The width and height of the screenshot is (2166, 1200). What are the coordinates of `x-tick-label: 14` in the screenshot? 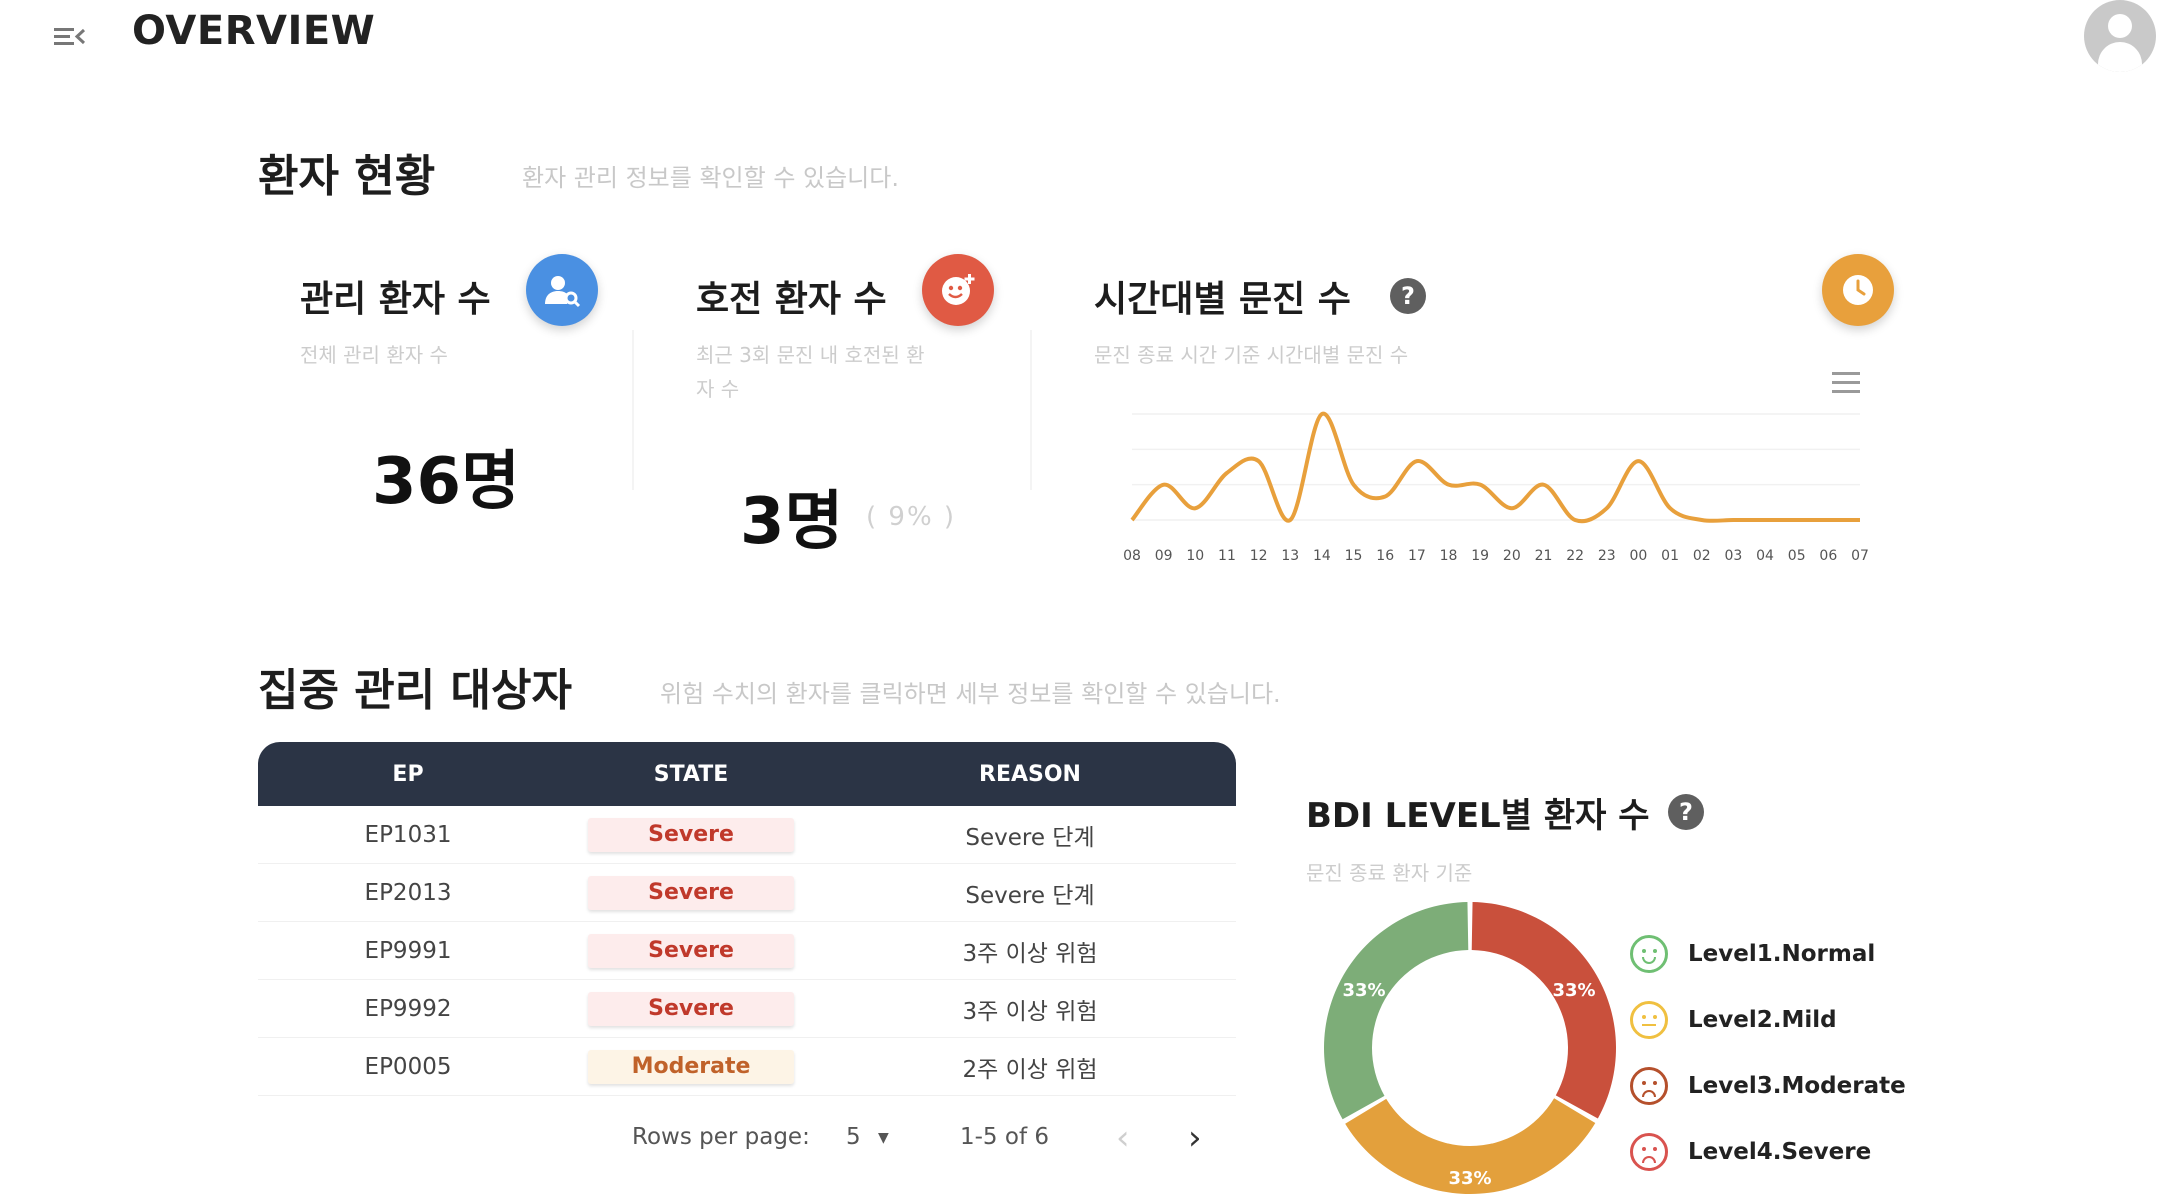 It's located at (1322, 556).